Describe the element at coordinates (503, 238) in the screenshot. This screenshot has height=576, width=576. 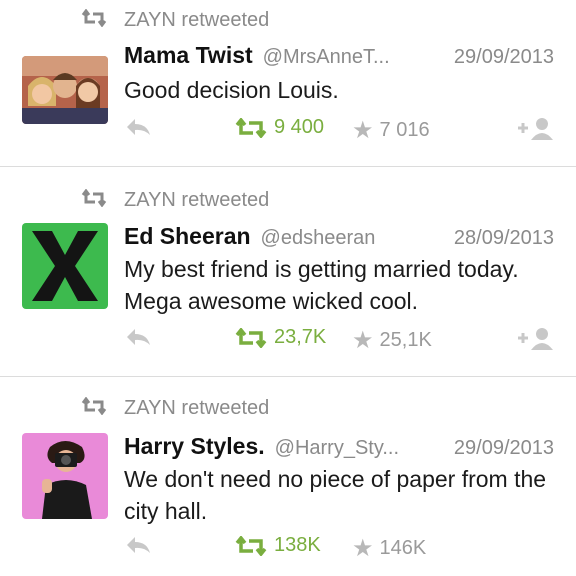
I see `tweet-date: 28/09/2013` at that location.